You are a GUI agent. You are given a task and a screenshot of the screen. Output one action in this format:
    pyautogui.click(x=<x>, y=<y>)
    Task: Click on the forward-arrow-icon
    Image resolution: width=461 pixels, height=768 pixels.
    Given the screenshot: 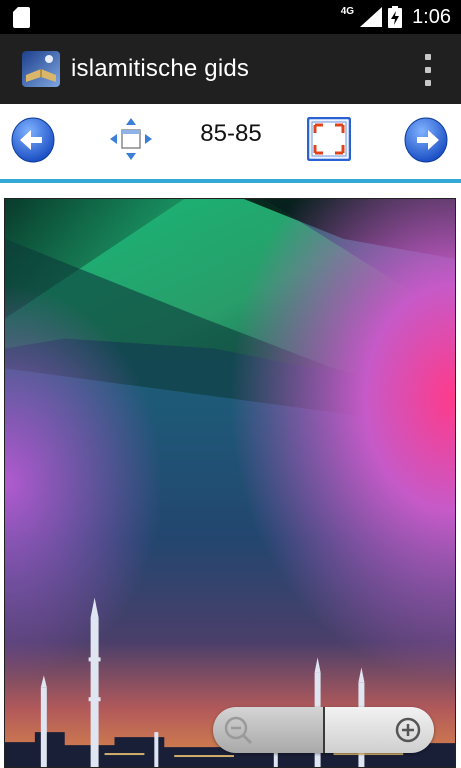 What is the action you would take?
    pyautogui.click(x=426, y=140)
    